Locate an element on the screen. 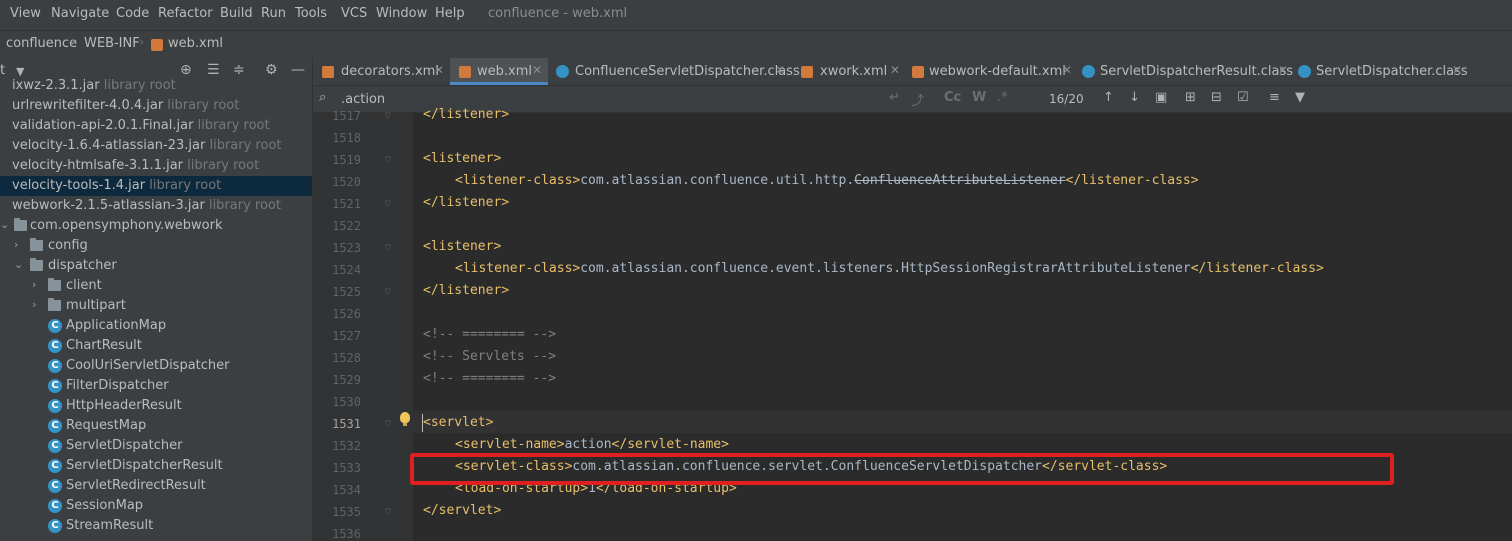 The width and height of the screenshot is (1512, 541). tree-item-class: C CoolUriServletDispatcher is located at coordinates (156, 366).